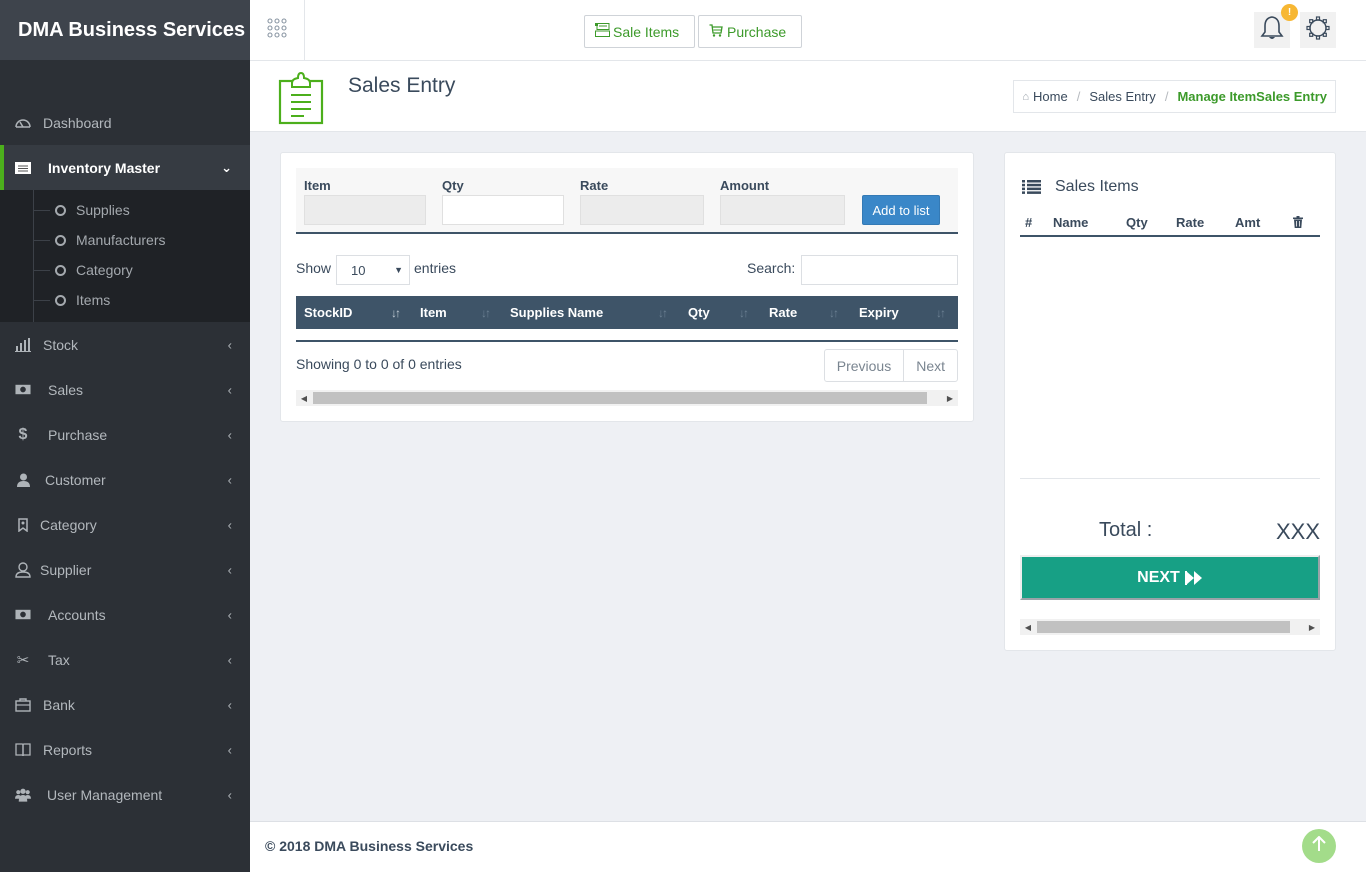 The width and height of the screenshot is (1366, 872). I want to click on table-info: Showing 0 to 0 of 0 entries, so click(379, 364).